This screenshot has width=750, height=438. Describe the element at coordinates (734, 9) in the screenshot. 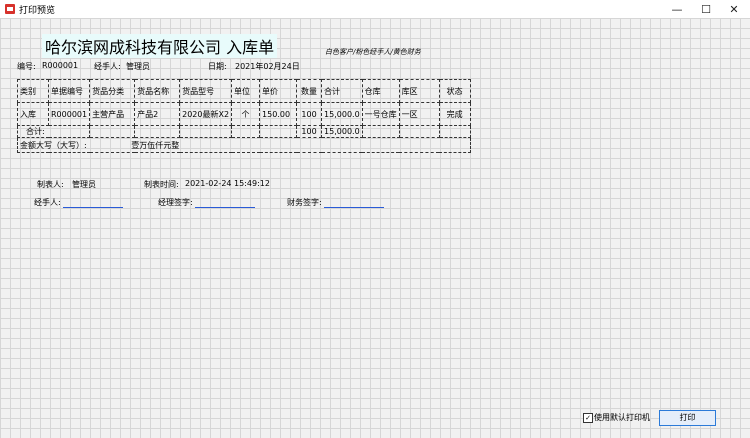

I see `close-button: ✕` at that location.